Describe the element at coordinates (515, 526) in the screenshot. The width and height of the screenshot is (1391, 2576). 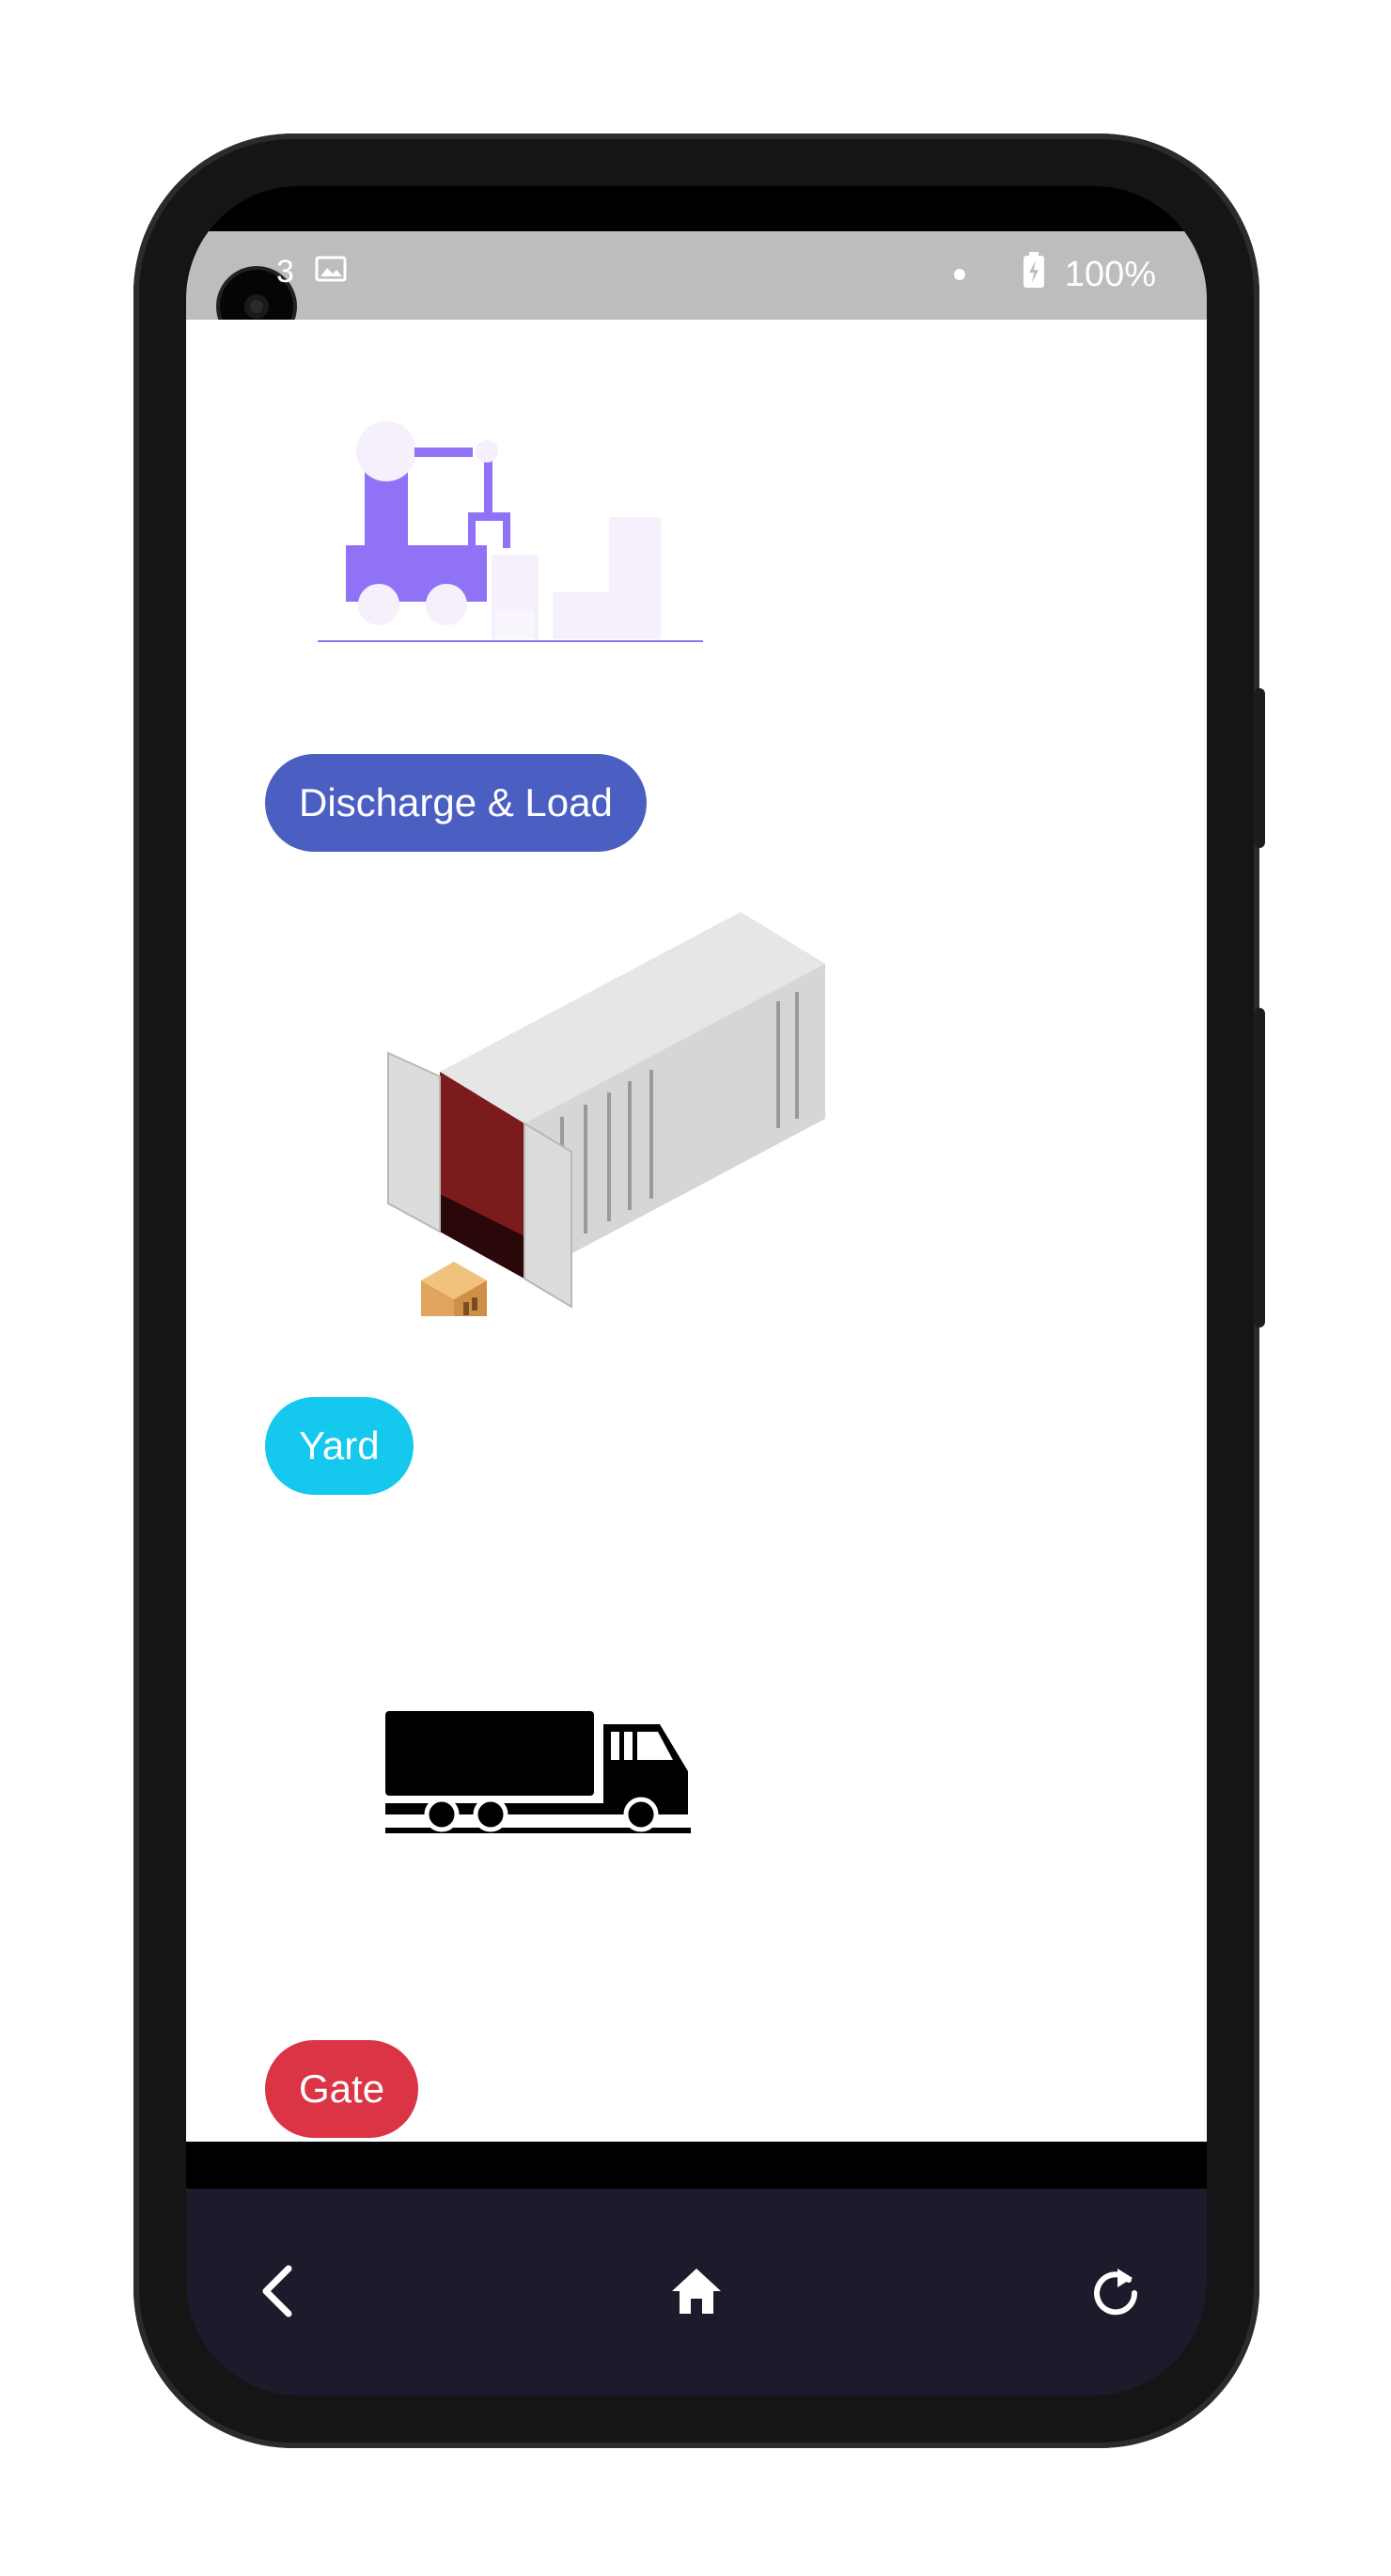
I see `crane-illustration` at that location.